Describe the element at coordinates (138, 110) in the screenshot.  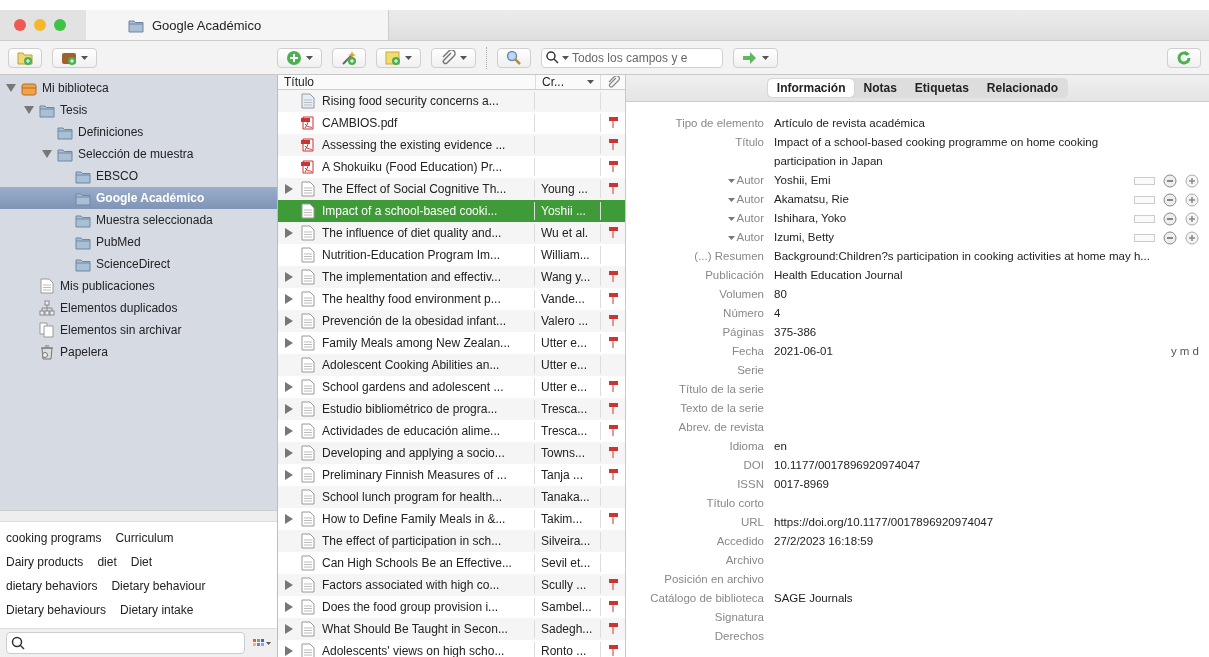
I see `collection-item: Tesis` at that location.